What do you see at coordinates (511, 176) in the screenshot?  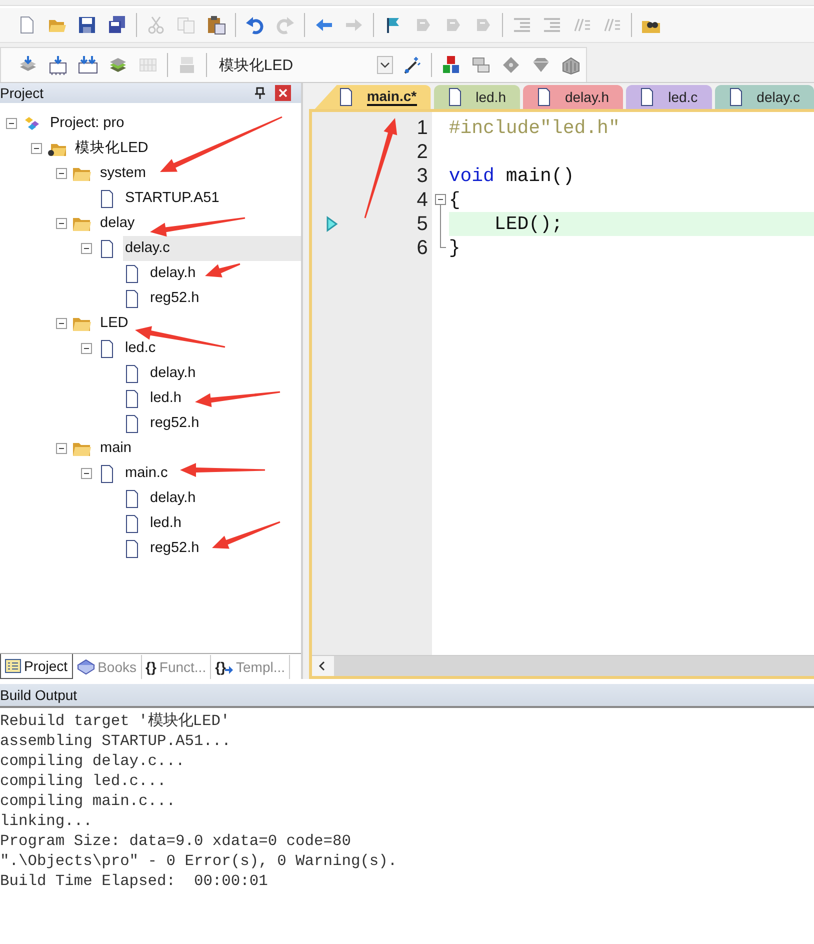 I see `code-line: void main()` at bounding box center [511, 176].